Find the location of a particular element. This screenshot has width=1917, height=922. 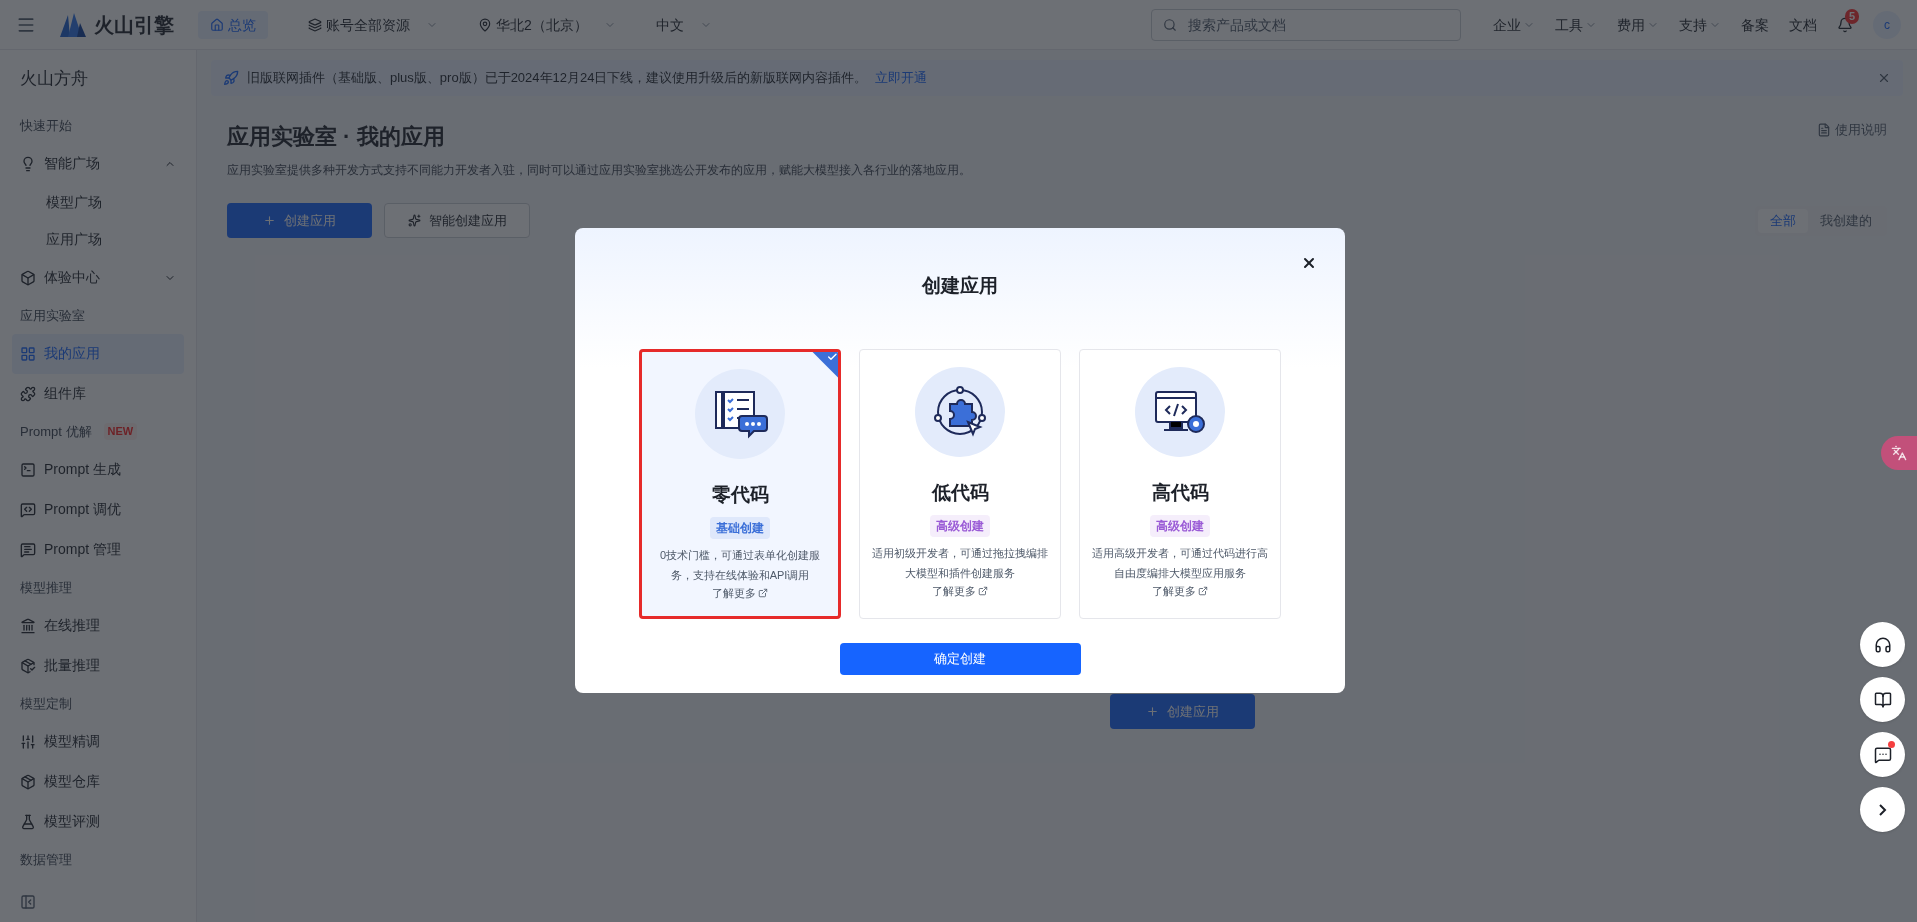

option-tag: 基础创建 is located at coordinates (740, 528).